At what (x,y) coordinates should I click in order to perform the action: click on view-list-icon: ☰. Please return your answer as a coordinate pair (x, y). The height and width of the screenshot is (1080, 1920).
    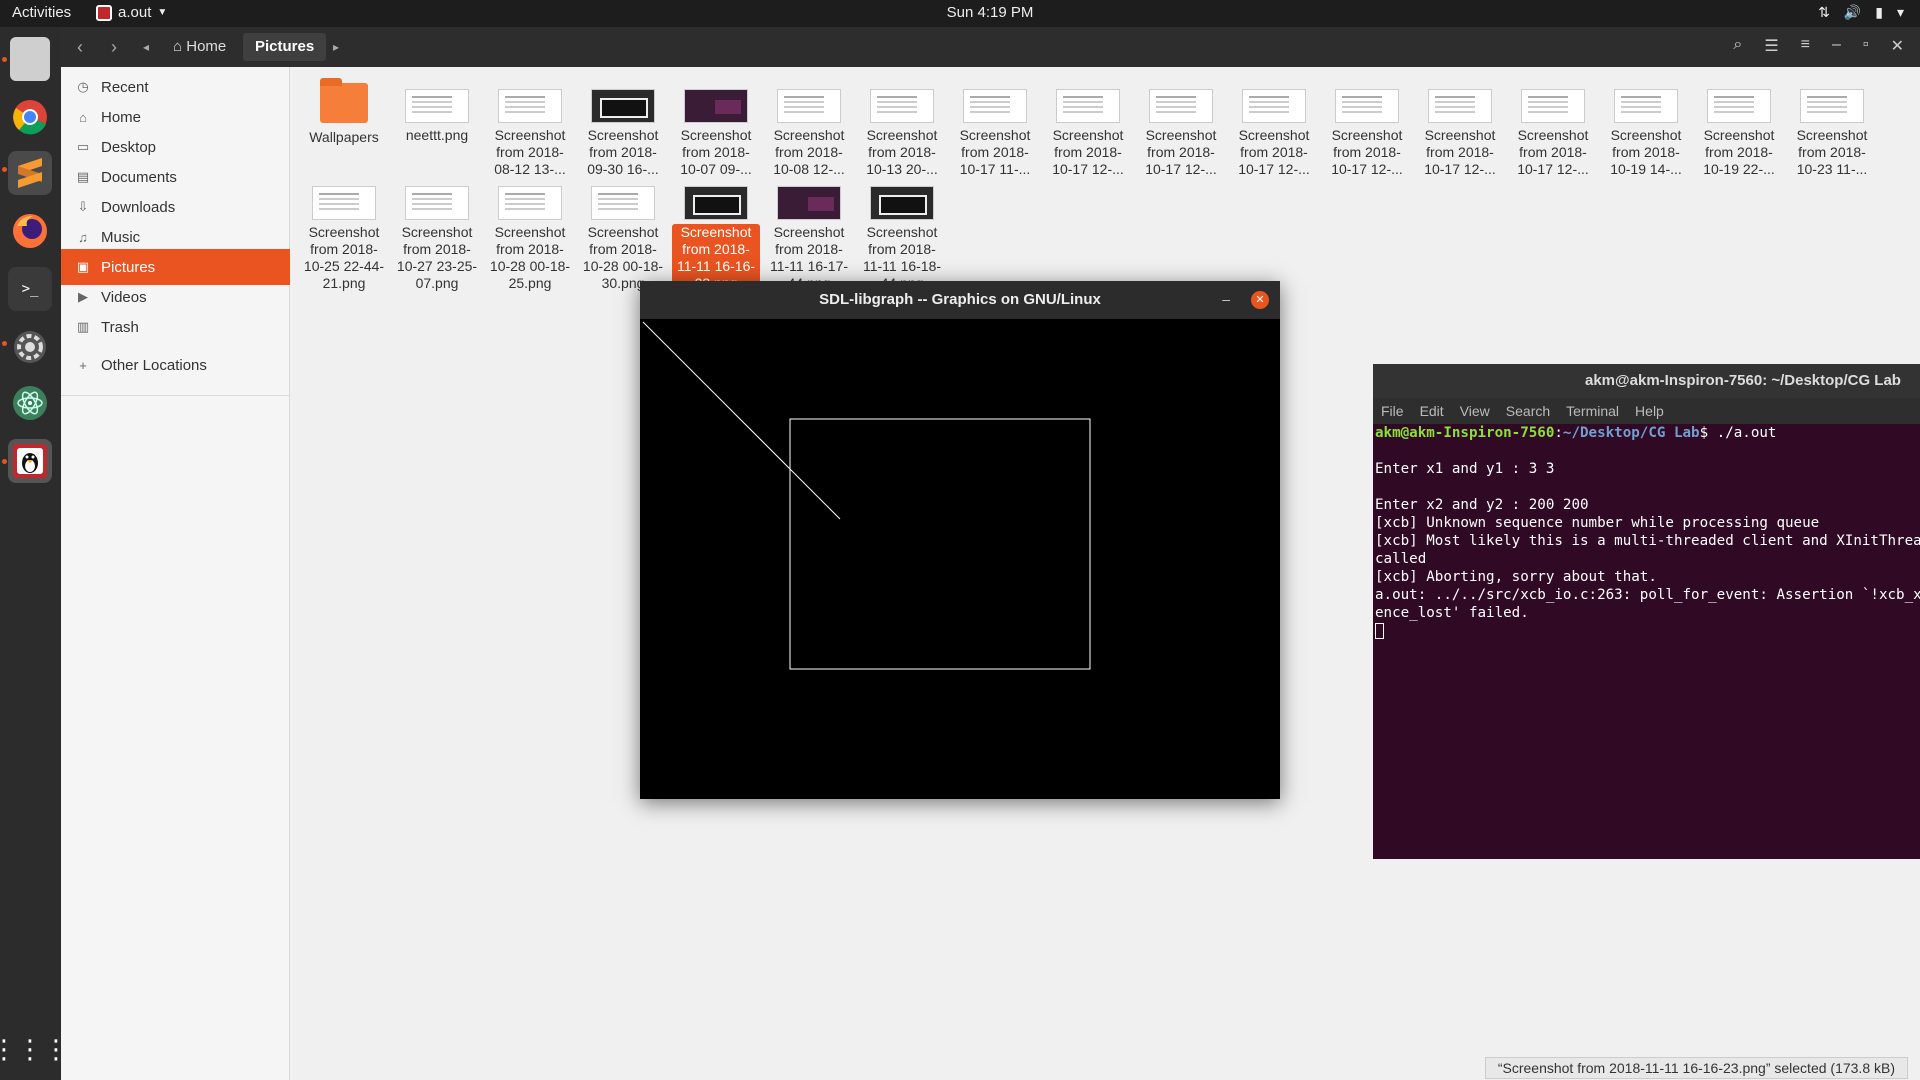
    Looking at the image, I should click on (1771, 46).